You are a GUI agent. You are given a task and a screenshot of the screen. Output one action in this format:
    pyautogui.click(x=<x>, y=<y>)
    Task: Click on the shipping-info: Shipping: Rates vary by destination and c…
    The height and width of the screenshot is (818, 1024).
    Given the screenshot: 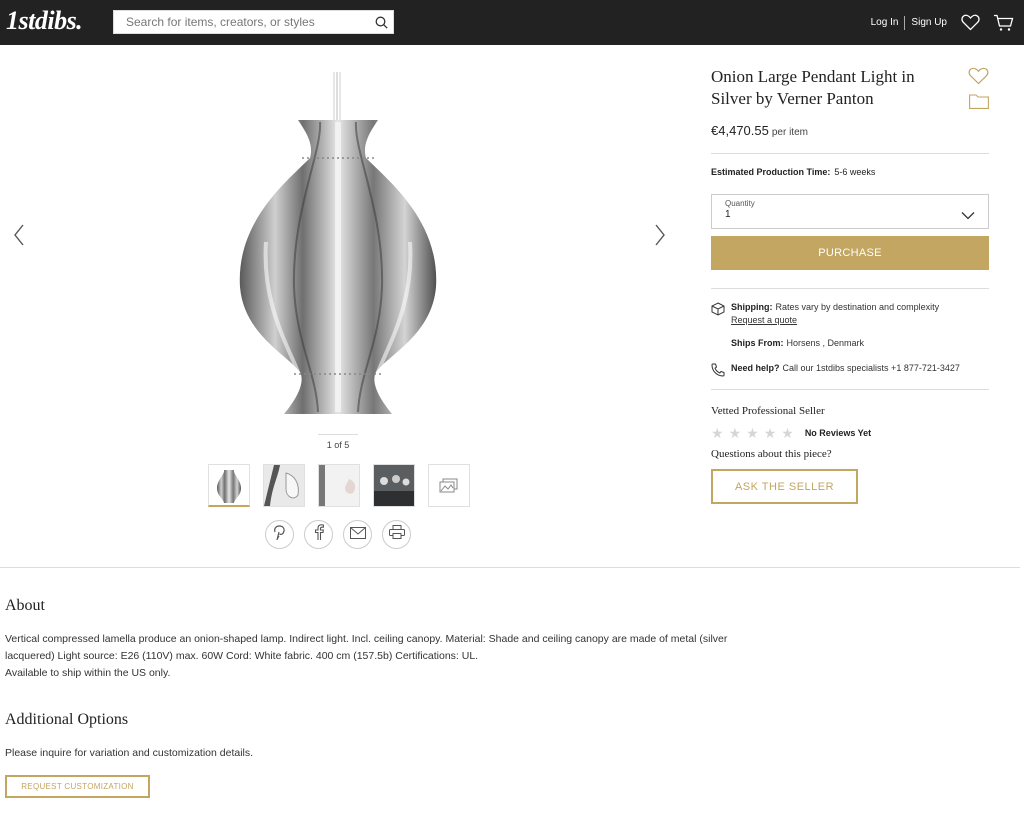 What is the action you would take?
    pyautogui.click(x=825, y=313)
    